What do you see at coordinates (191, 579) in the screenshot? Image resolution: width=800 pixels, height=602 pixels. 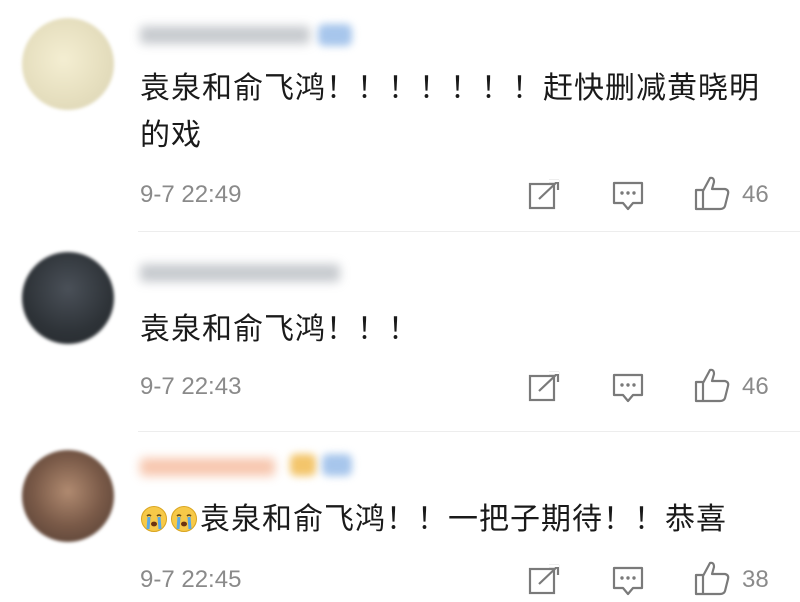 I see `comment-time: 9-7 22:45` at bounding box center [191, 579].